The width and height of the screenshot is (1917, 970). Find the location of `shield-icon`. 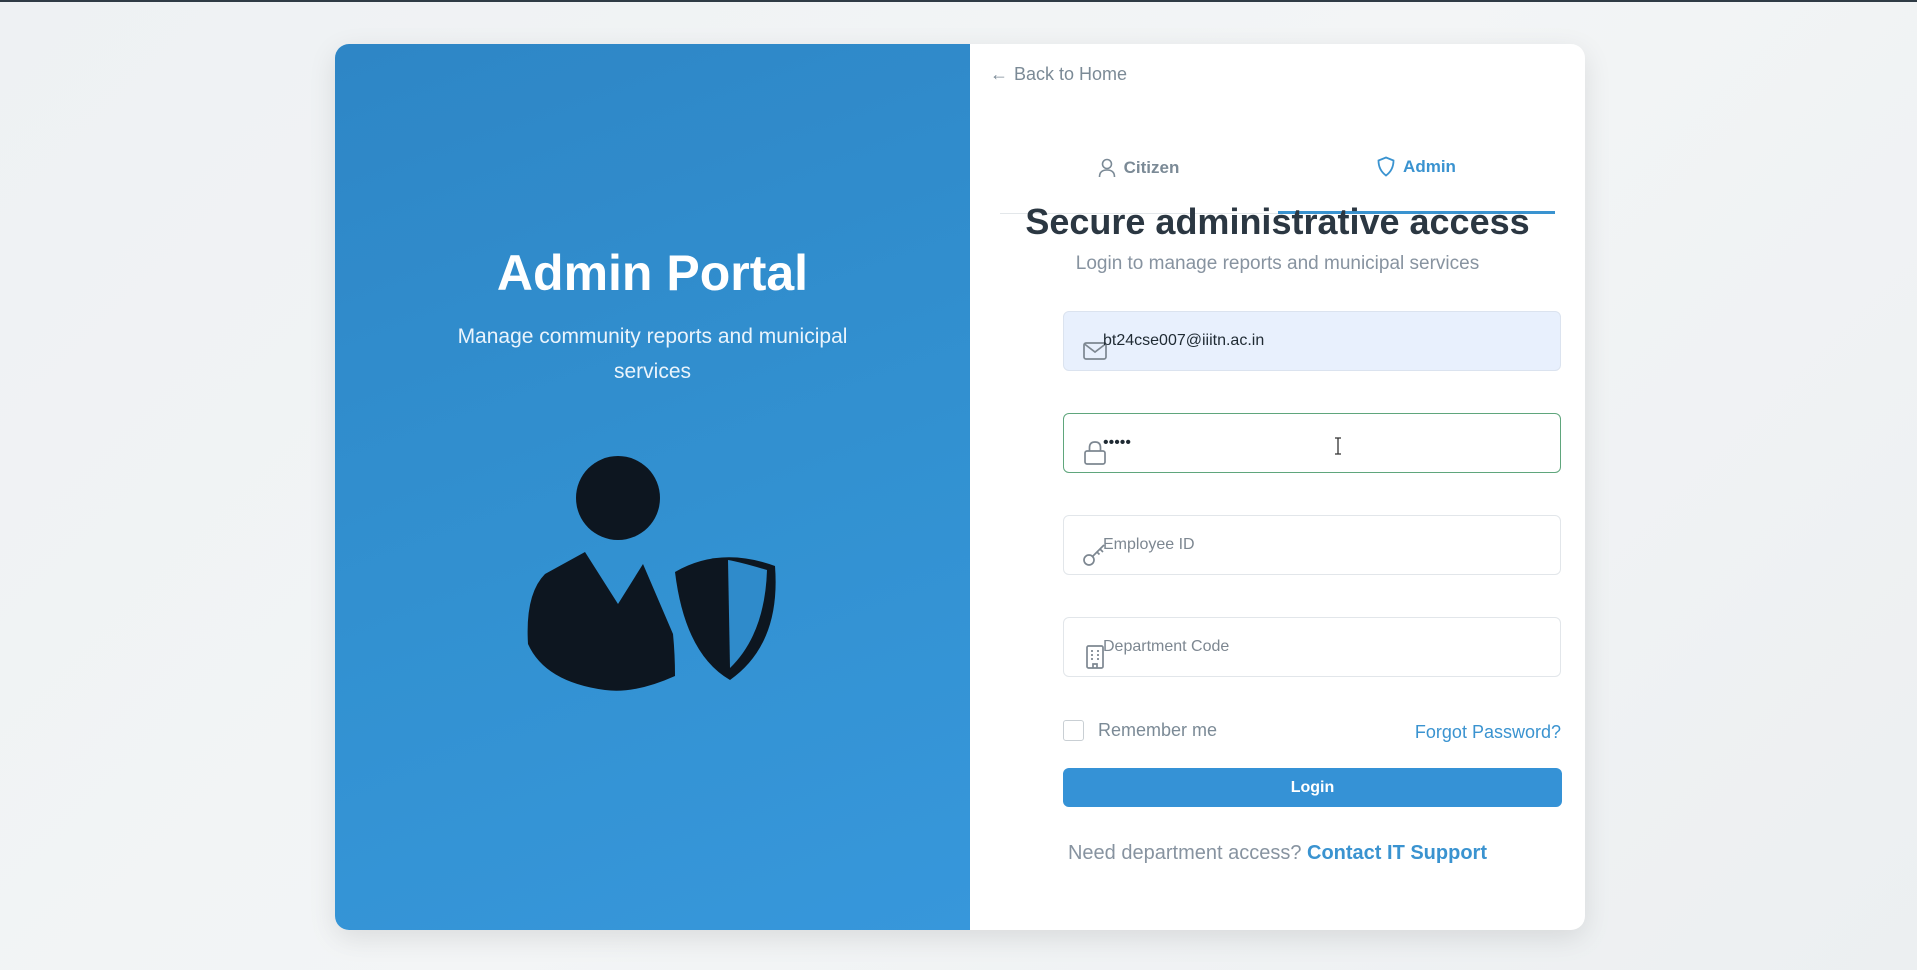

shield-icon is located at coordinates (1386, 166).